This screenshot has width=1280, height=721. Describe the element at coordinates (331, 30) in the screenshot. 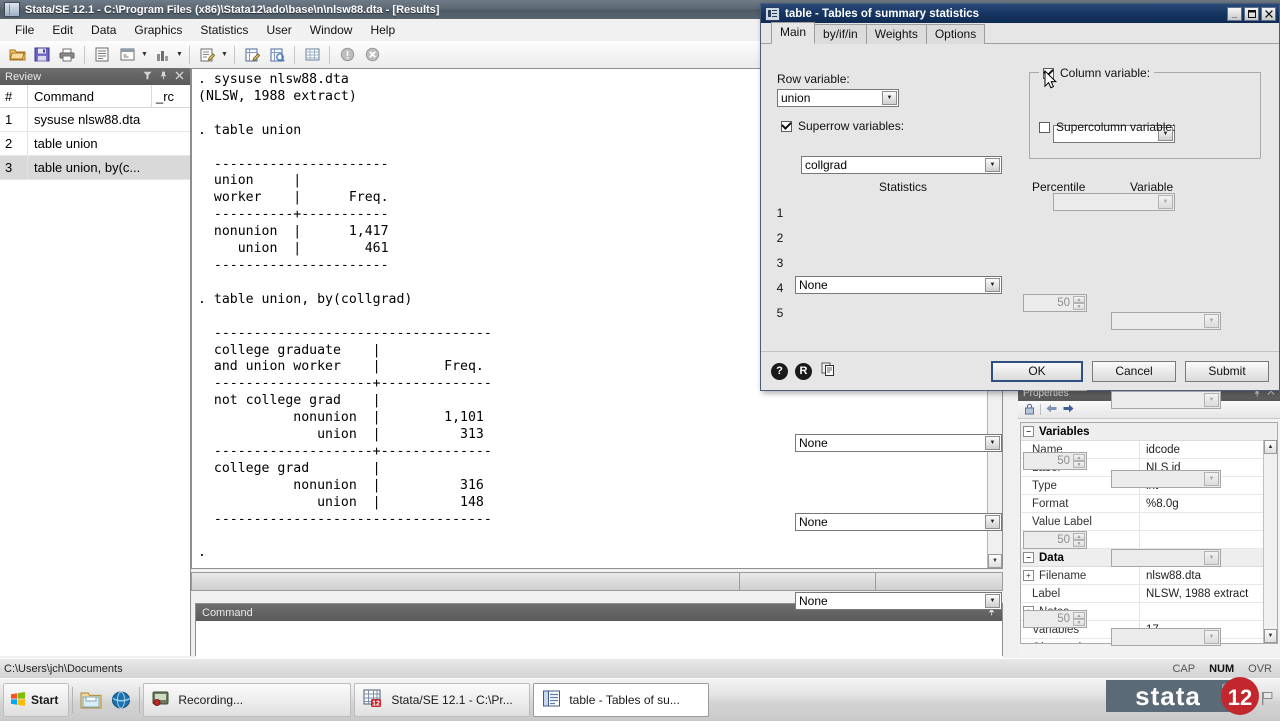

I see `menu-window: Window` at that location.